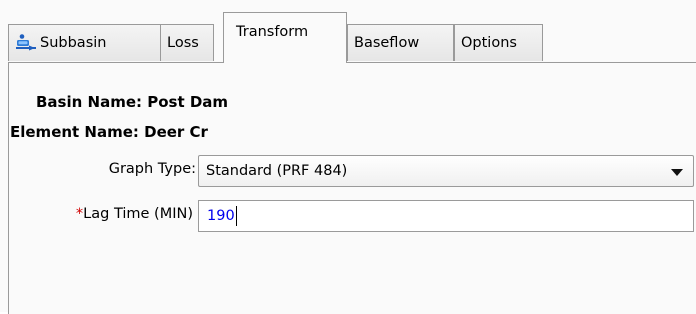  Describe the element at coordinates (277, 171) in the screenshot. I see `graph-type-value: Standard (PRF 484)` at that location.